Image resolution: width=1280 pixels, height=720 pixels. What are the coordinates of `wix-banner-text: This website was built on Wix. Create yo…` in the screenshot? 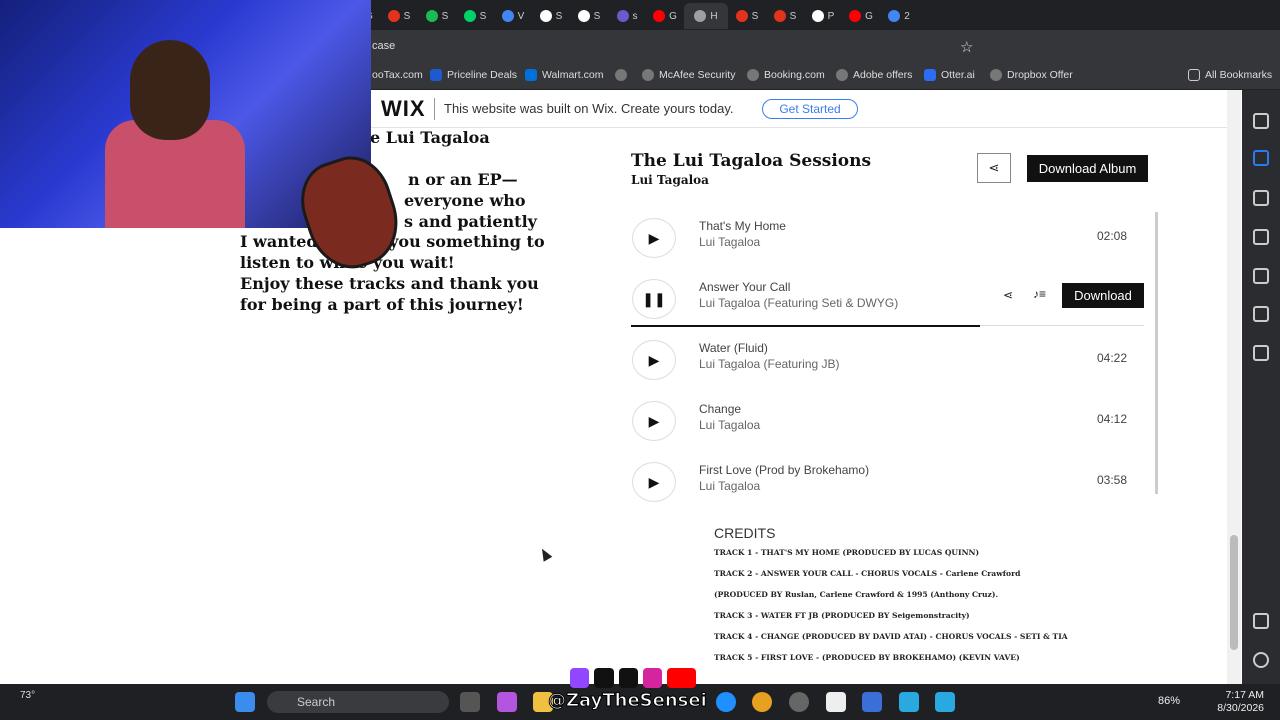 It's located at (589, 108).